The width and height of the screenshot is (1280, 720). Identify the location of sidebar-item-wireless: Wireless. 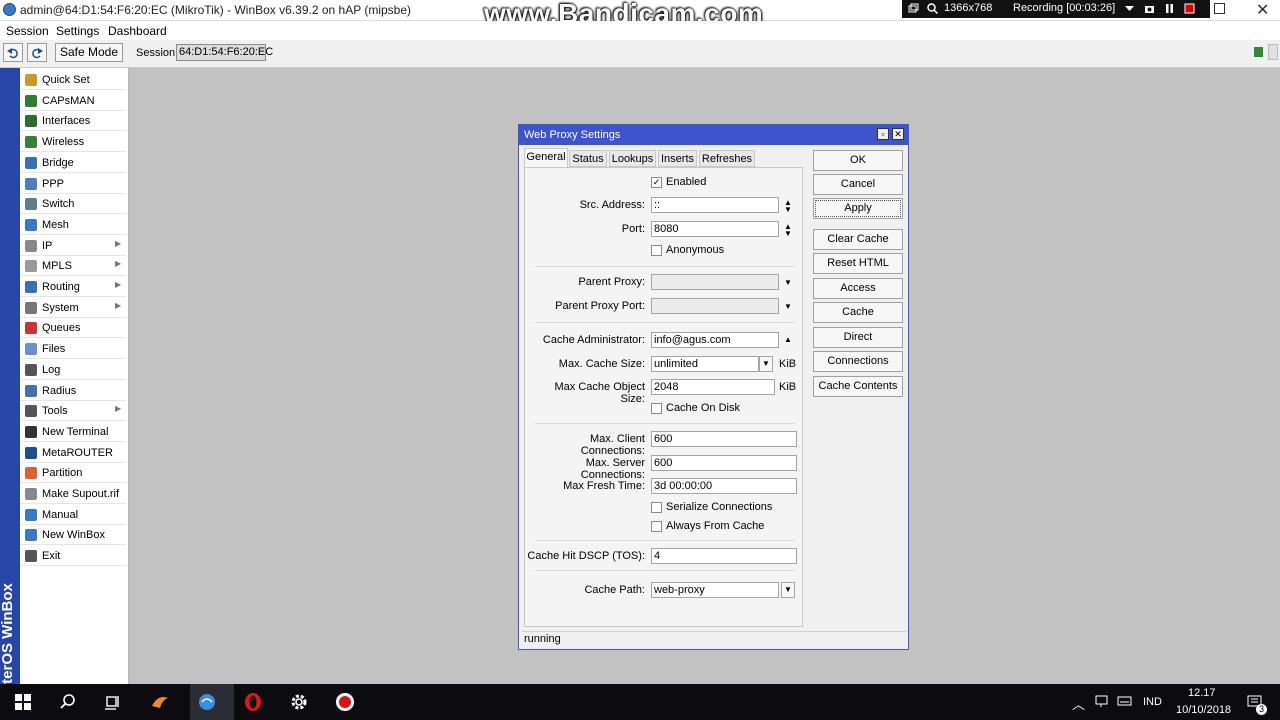
(73, 142).